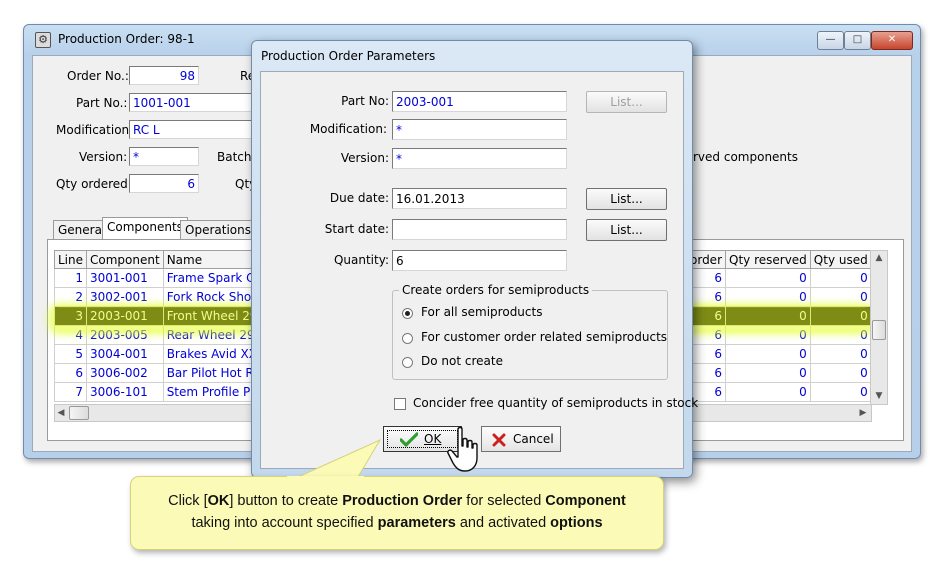 This screenshot has width=942, height=561. What do you see at coordinates (166, 373) in the screenshot?
I see `table-row: 6 3006-002 Bar Pilot Hot Rod` at bounding box center [166, 373].